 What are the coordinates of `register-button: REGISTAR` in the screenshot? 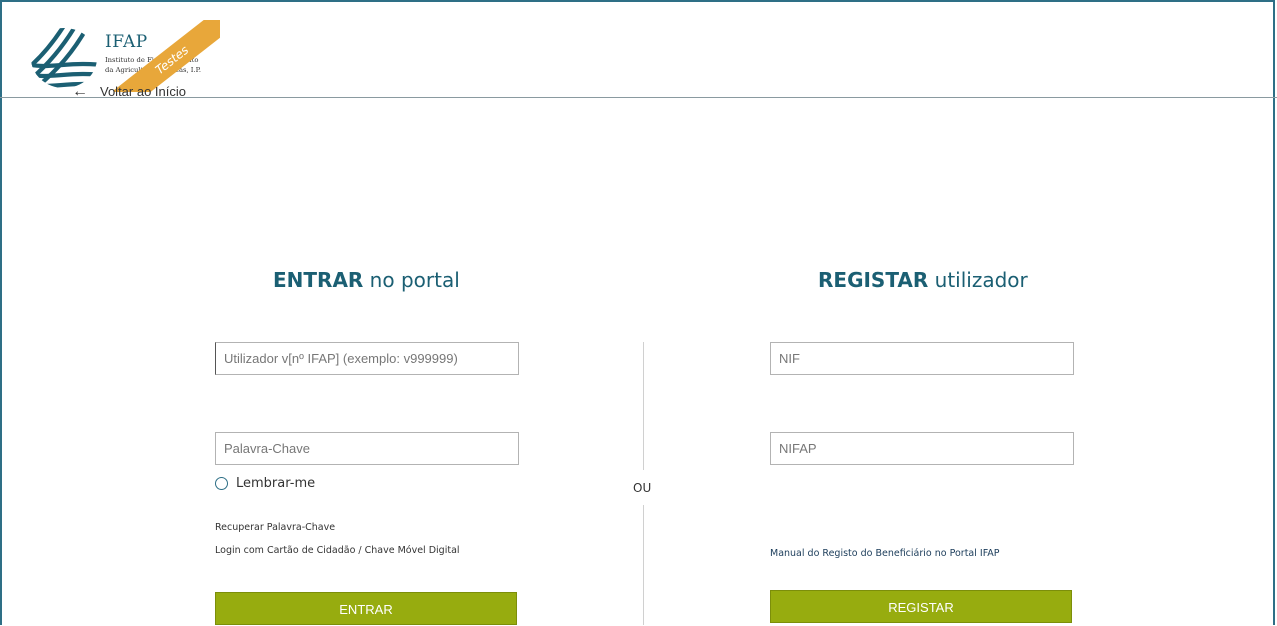 It's located at (921, 606).